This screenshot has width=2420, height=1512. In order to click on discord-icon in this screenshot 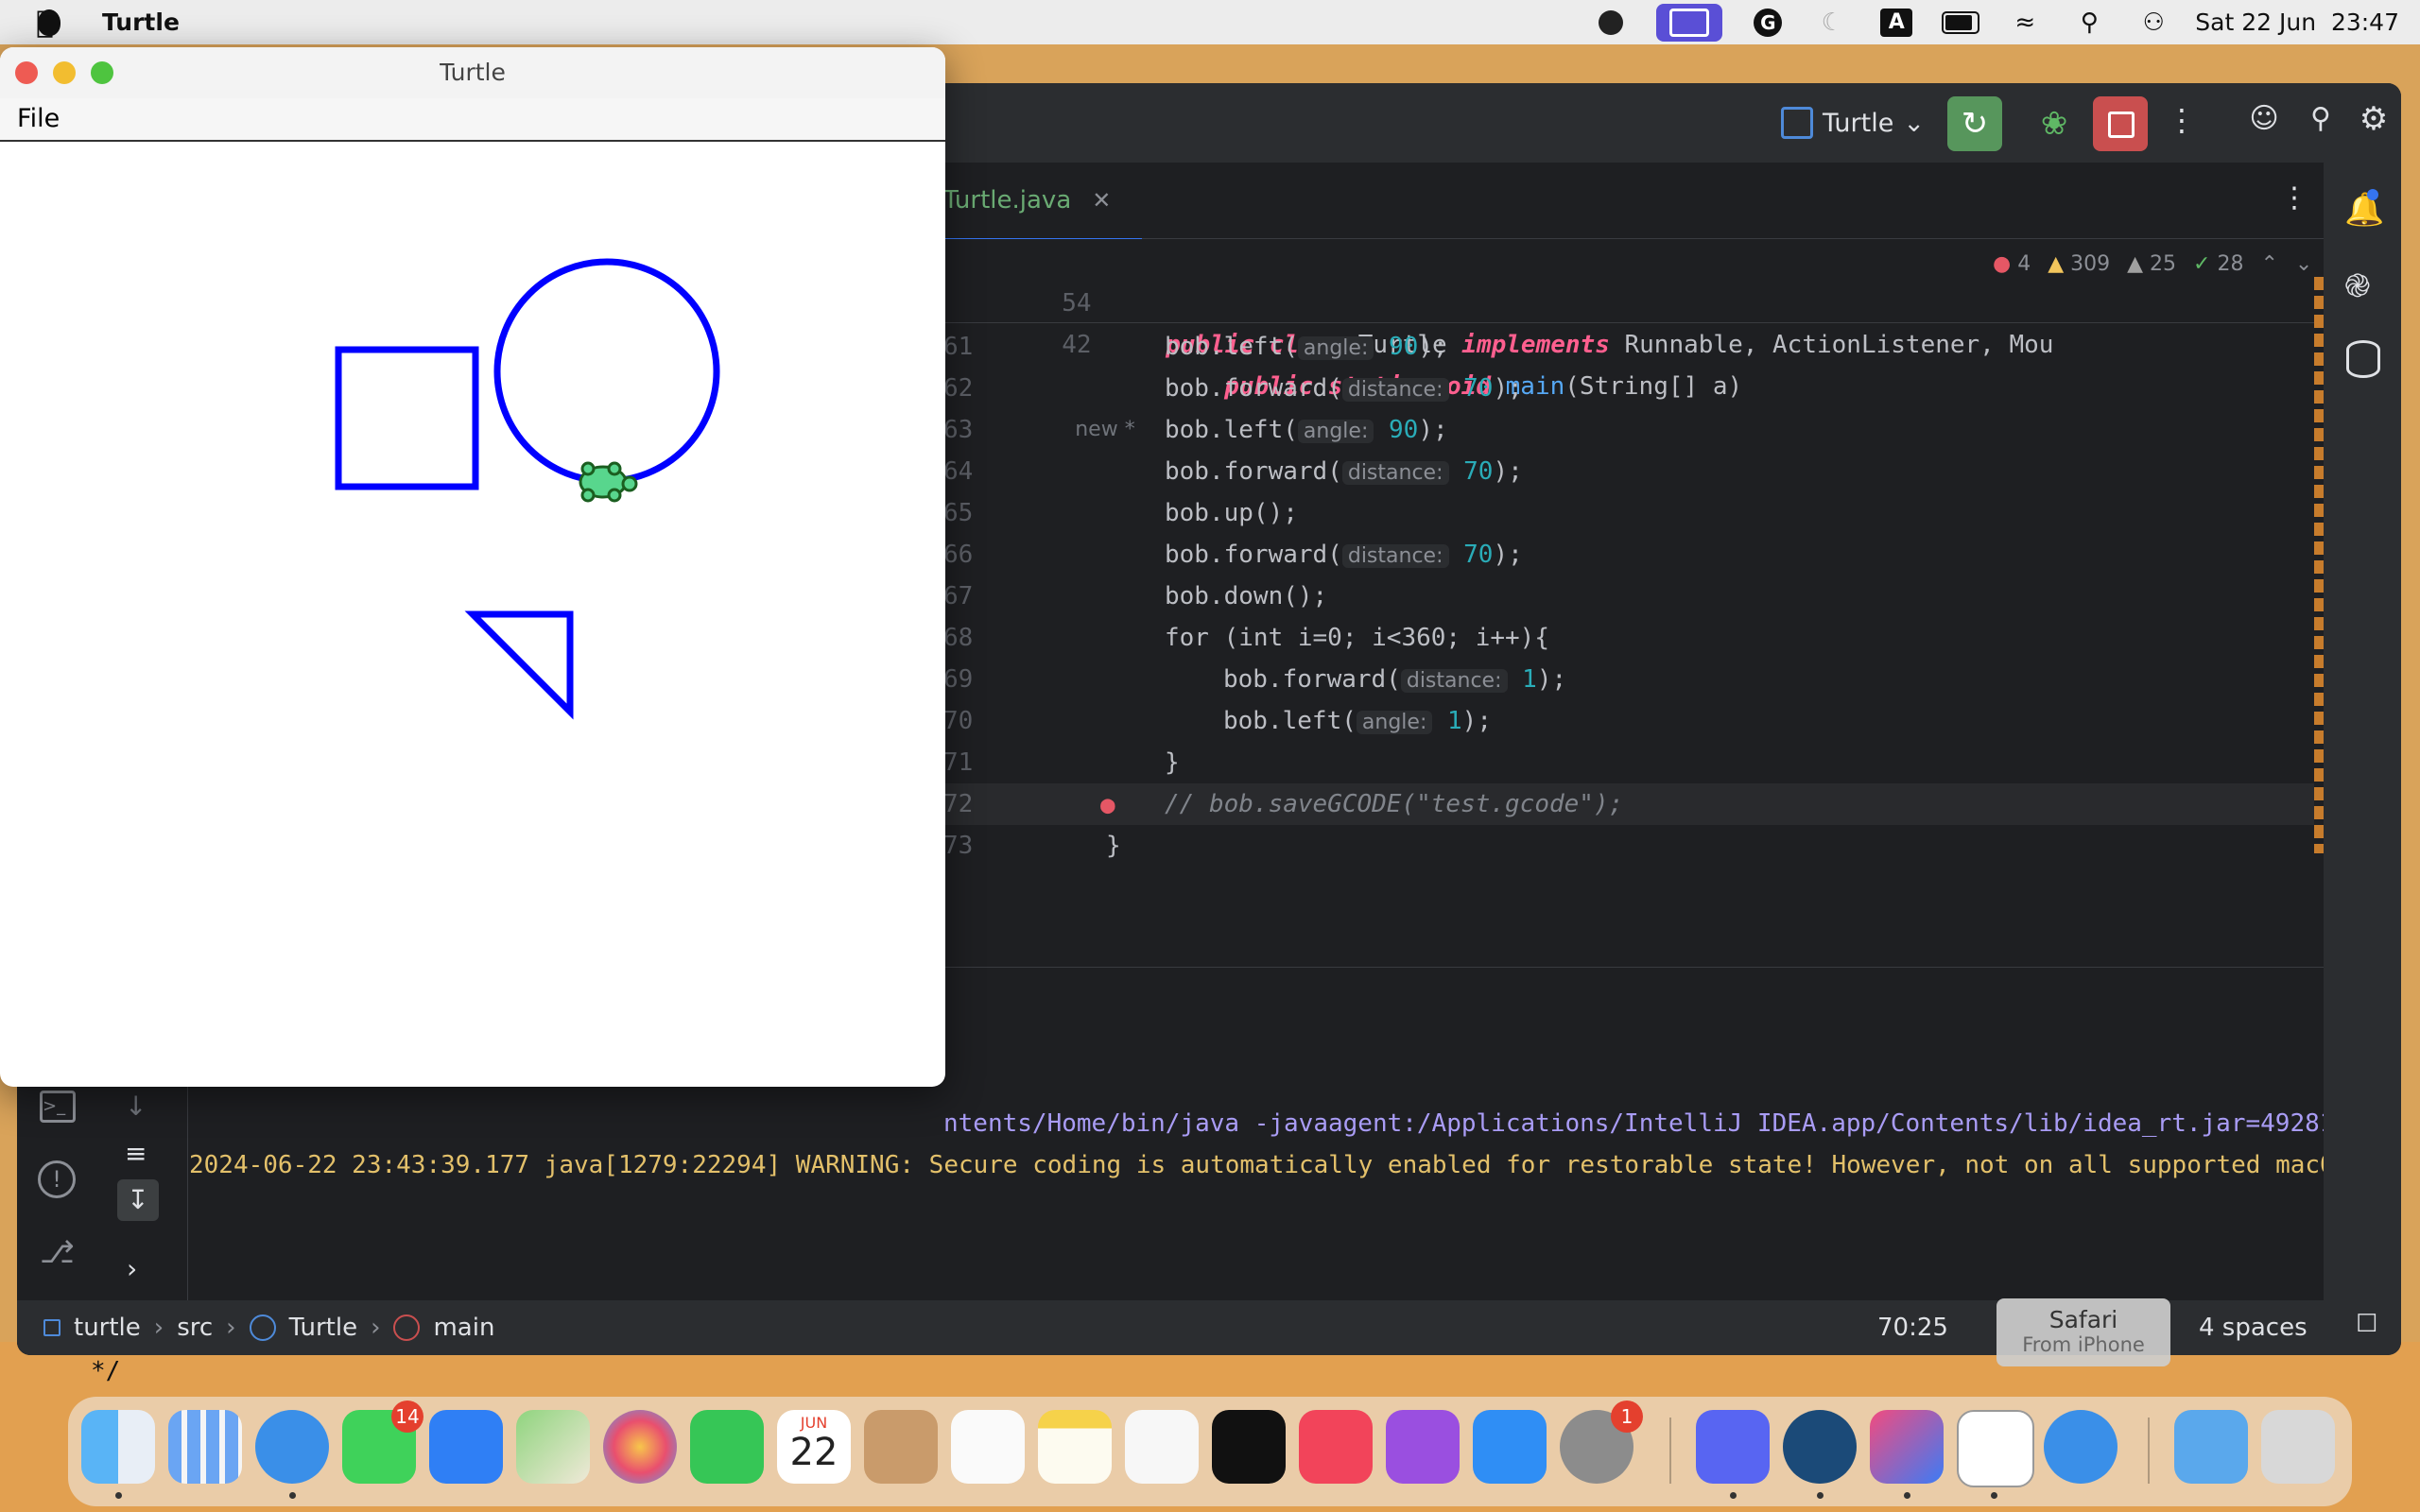, I will do `click(1733, 1447)`.